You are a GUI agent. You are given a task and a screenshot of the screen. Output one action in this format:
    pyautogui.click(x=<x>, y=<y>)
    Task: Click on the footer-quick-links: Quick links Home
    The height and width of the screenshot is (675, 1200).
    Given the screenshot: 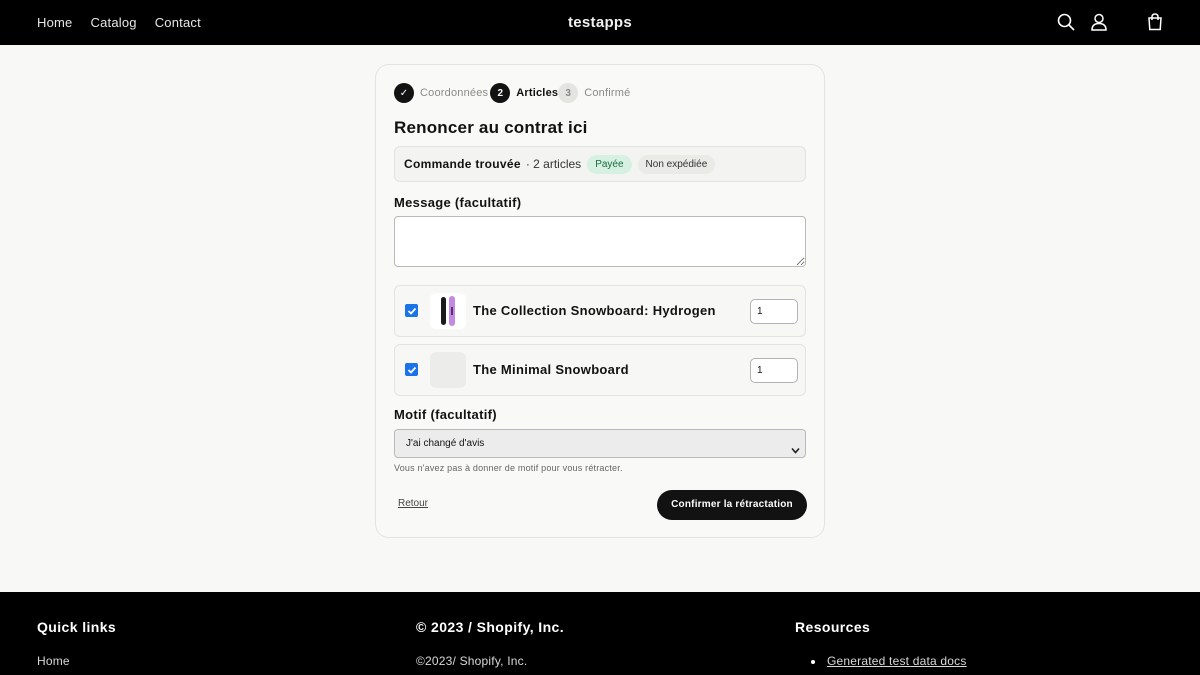 What is the action you would take?
    pyautogui.click(x=76, y=643)
    